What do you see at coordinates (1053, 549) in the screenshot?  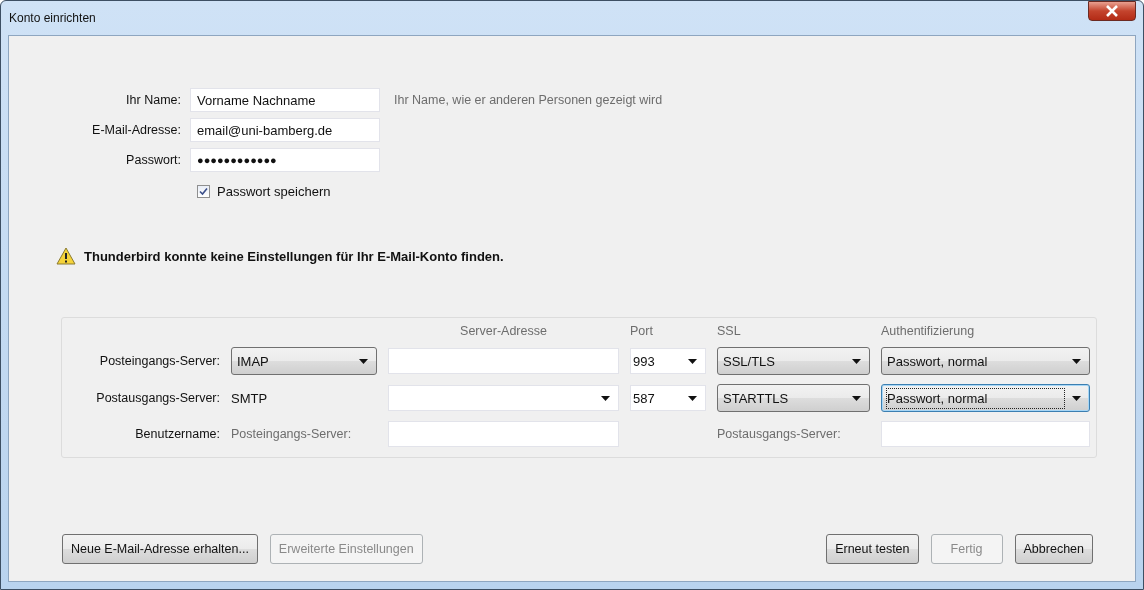 I see `dialog-button: Abbrechen` at bounding box center [1053, 549].